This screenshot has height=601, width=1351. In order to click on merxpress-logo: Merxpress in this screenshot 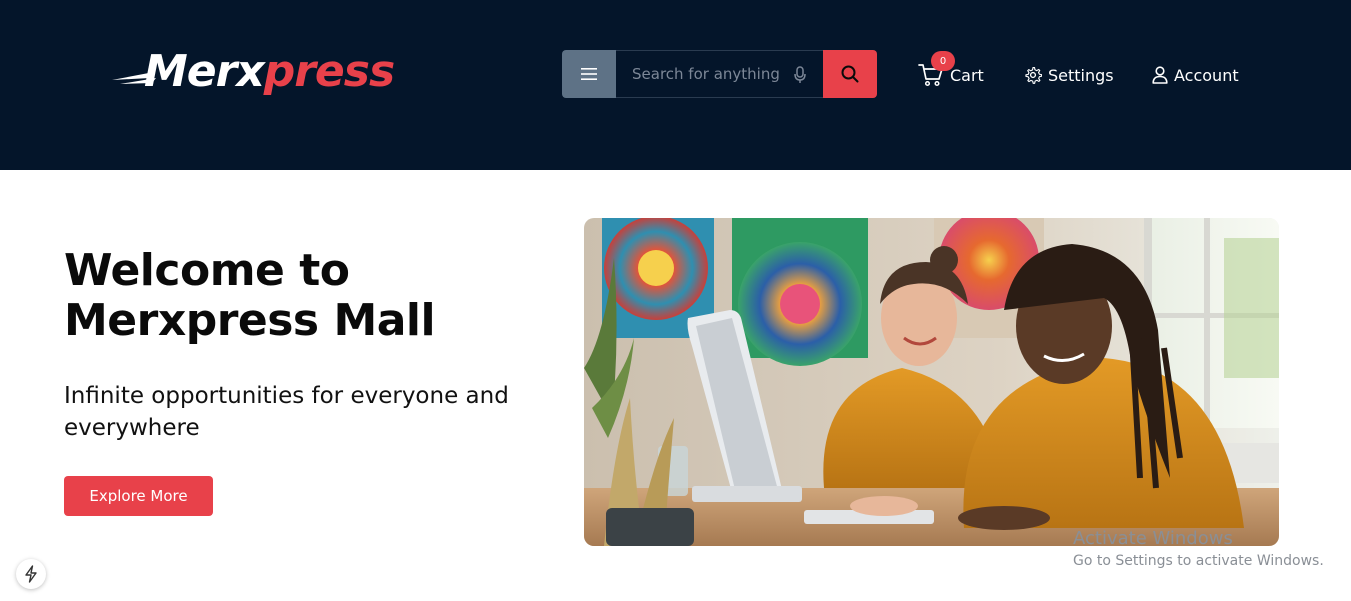, I will do `click(260, 74)`.